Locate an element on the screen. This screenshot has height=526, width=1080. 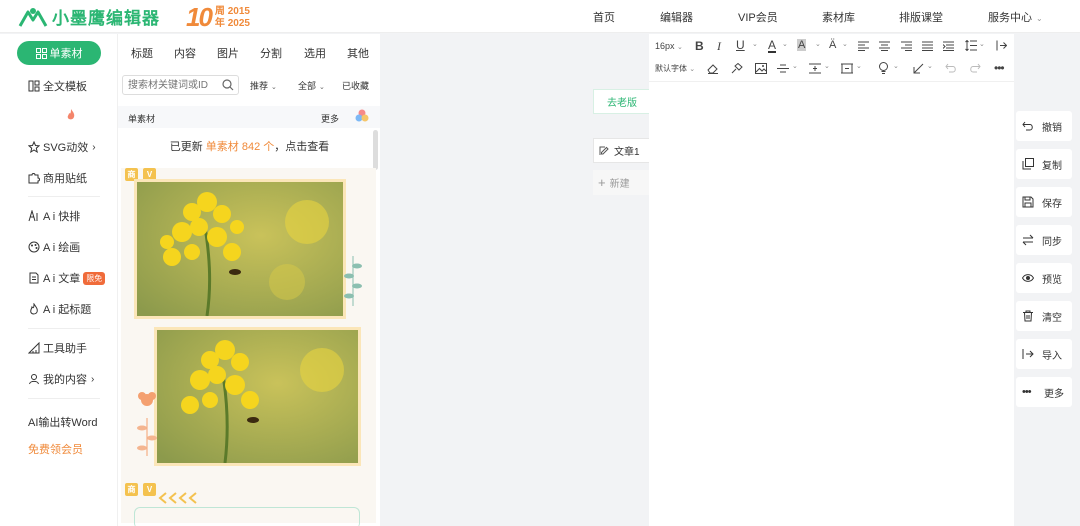
clear-button: 清空 is located at coordinates (1044, 316).